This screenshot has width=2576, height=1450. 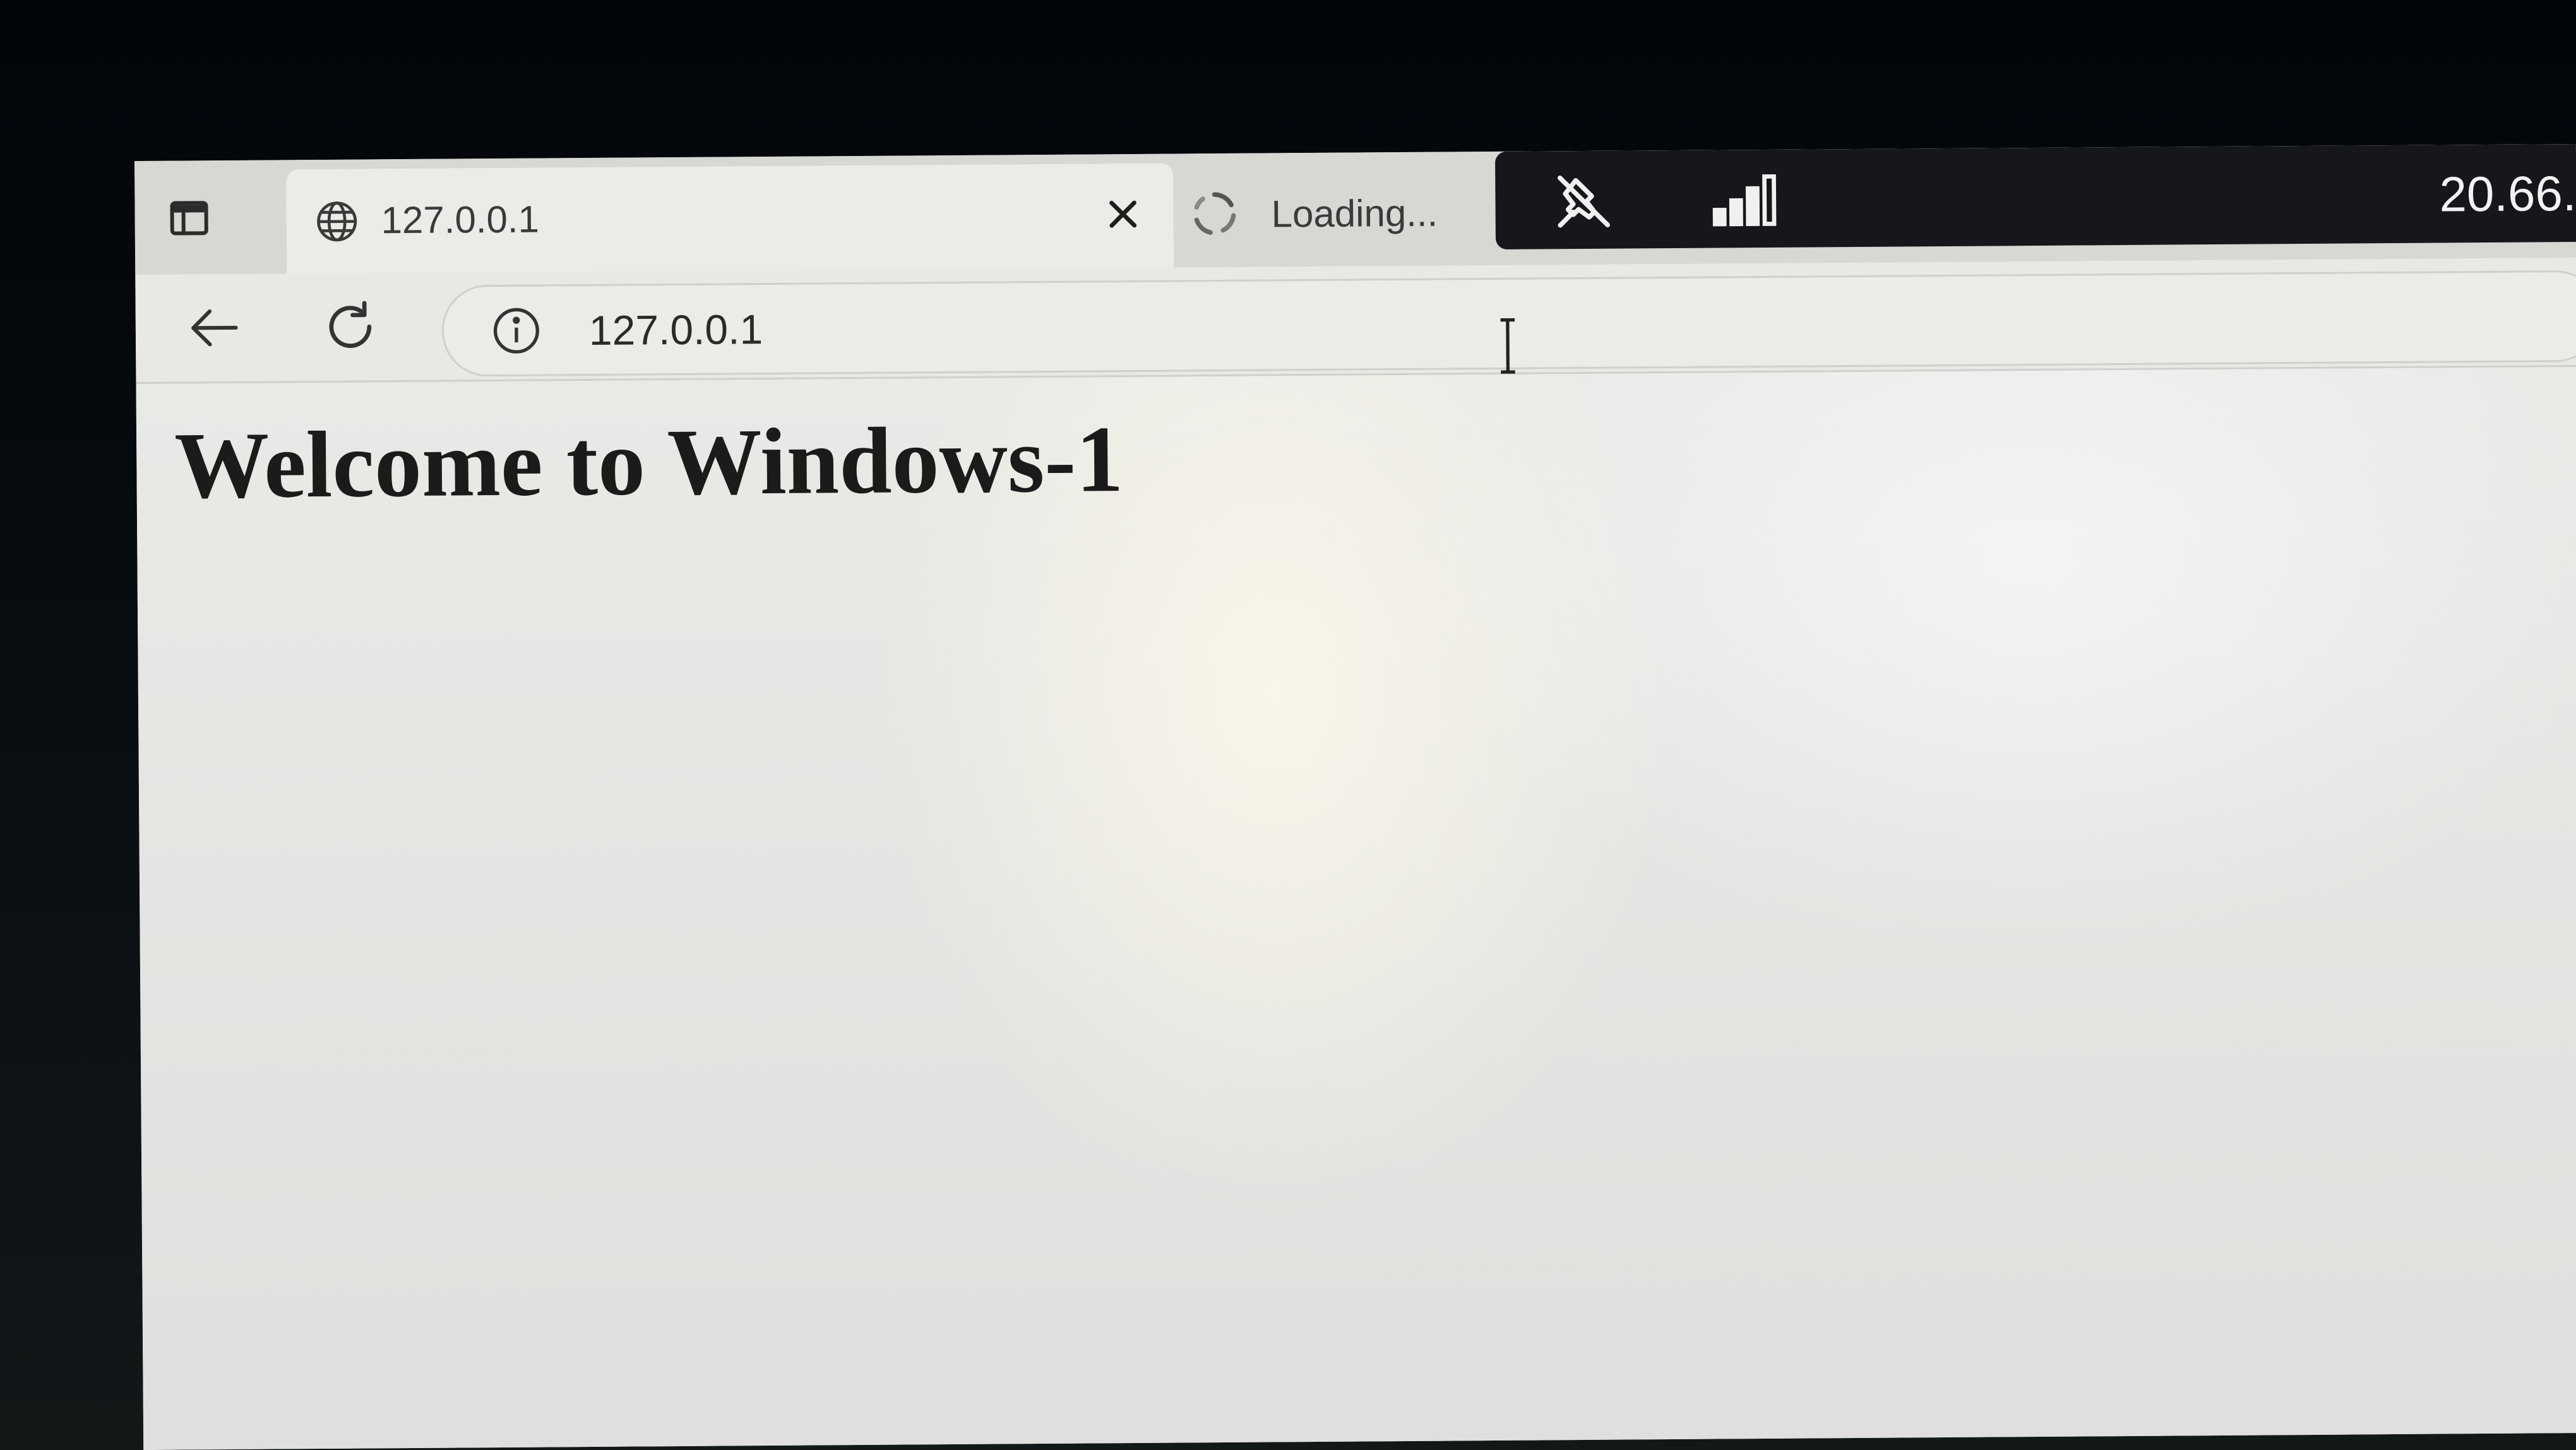 I want to click on system-overlay-bar: 20.66., so click(x=2035, y=196).